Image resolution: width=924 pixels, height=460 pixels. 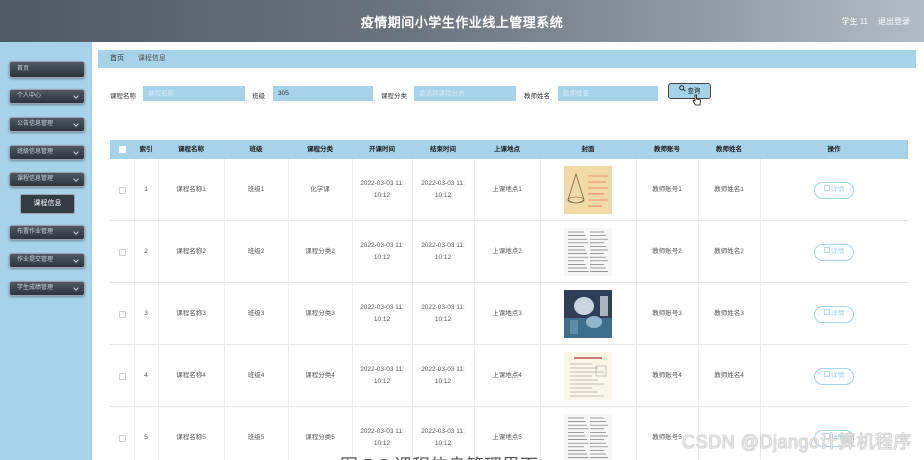 What do you see at coordinates (394, 96) in the screenshot?
I see `category-label: 课程分类` at bounding box center [394, 96].